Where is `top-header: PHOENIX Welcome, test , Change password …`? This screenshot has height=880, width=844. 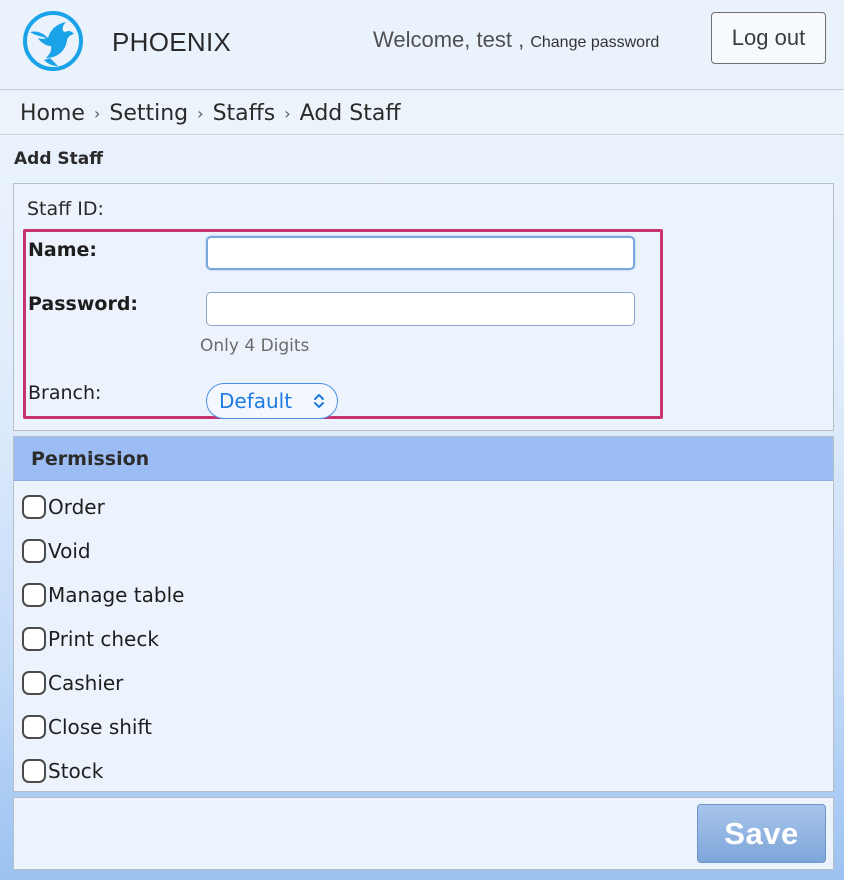
top-header: PHOENIX Welcome, test , Change password … is located at coordinates (422, 45).